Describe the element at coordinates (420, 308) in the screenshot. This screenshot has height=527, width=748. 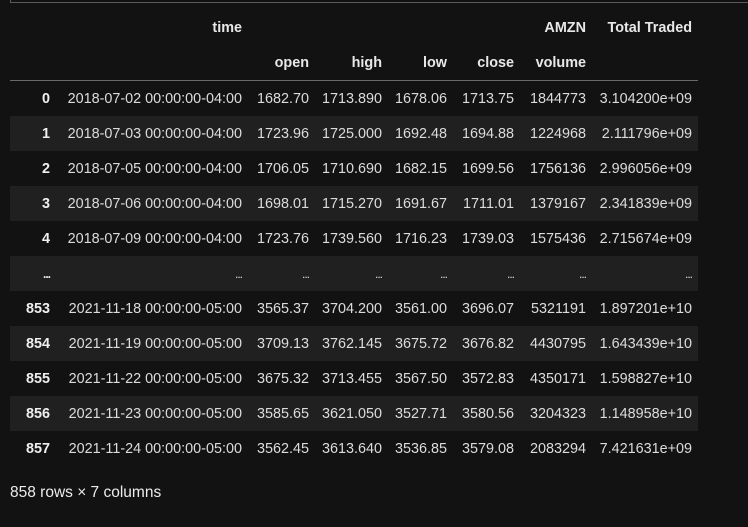
I see `cell-low: 3561.00` at that location.